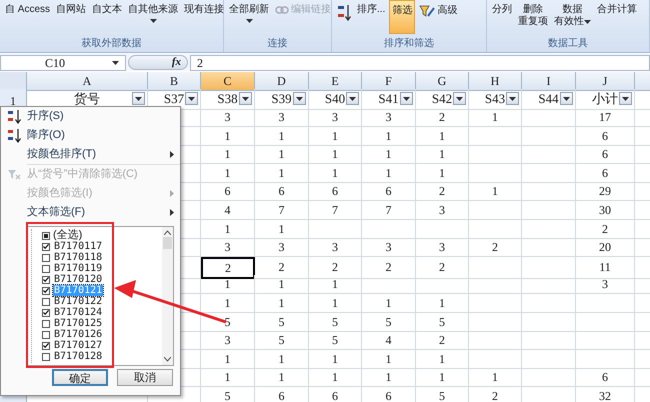 The width and height of the screenshot is (650, 402). Describe the element at coordinates (420, 62) in the screenshot. I see `formula-field: 2` at that location.